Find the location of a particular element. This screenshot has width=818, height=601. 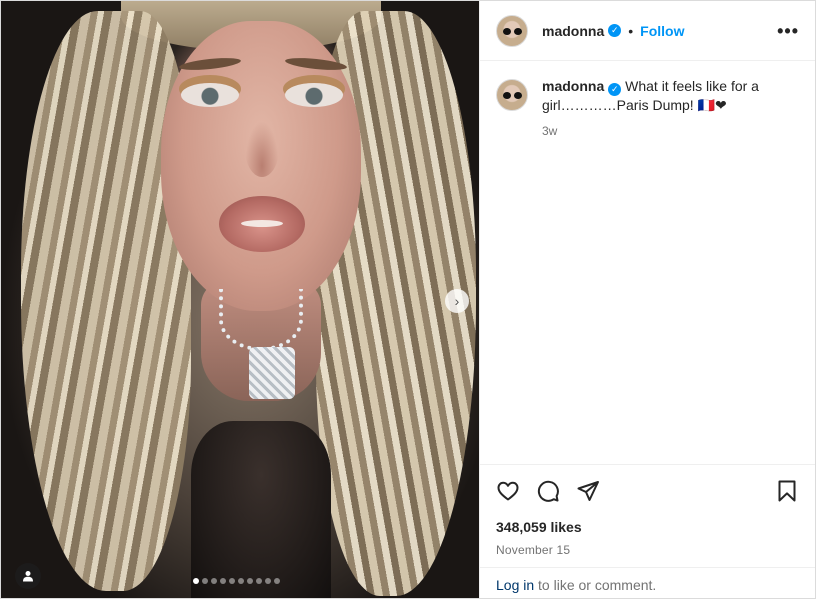

face-shape is located at coordinates (261, 166).